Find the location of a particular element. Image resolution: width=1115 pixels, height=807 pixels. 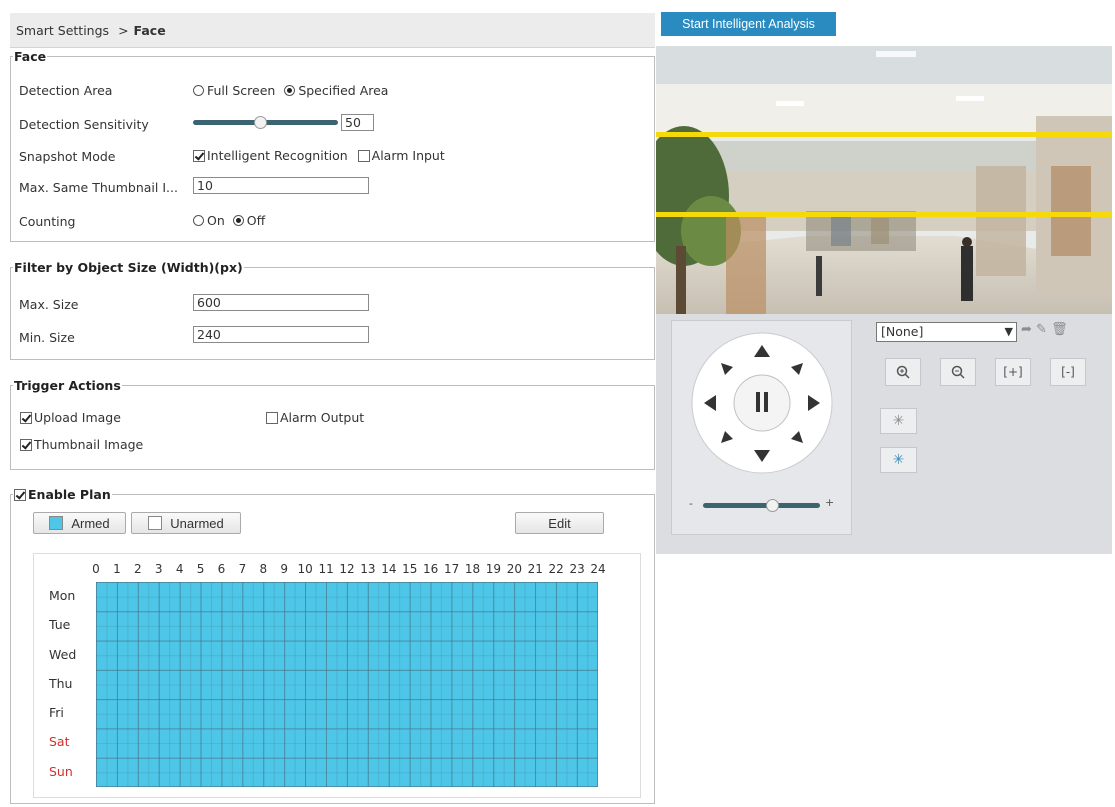

breadcrumb-parent: Smart Settings is located at coordinates (62, 30).